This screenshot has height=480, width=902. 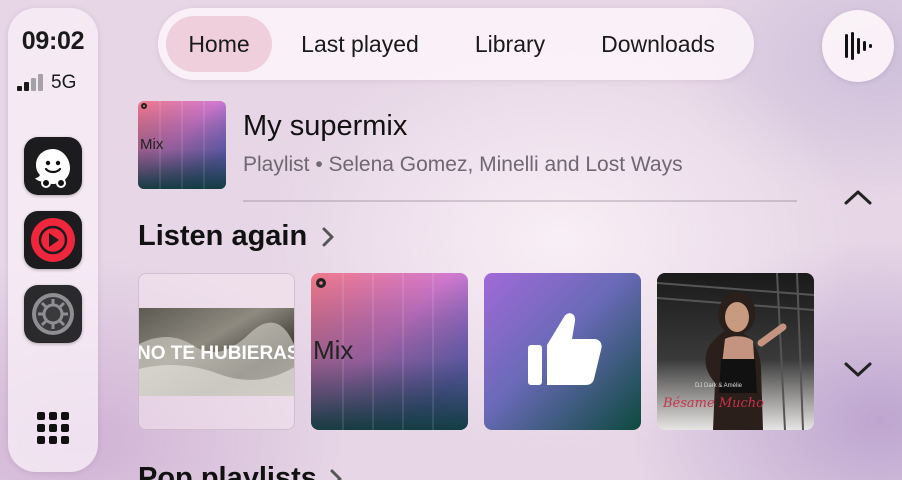 I want to click on liked-music-card, so click(x=562, y=351).